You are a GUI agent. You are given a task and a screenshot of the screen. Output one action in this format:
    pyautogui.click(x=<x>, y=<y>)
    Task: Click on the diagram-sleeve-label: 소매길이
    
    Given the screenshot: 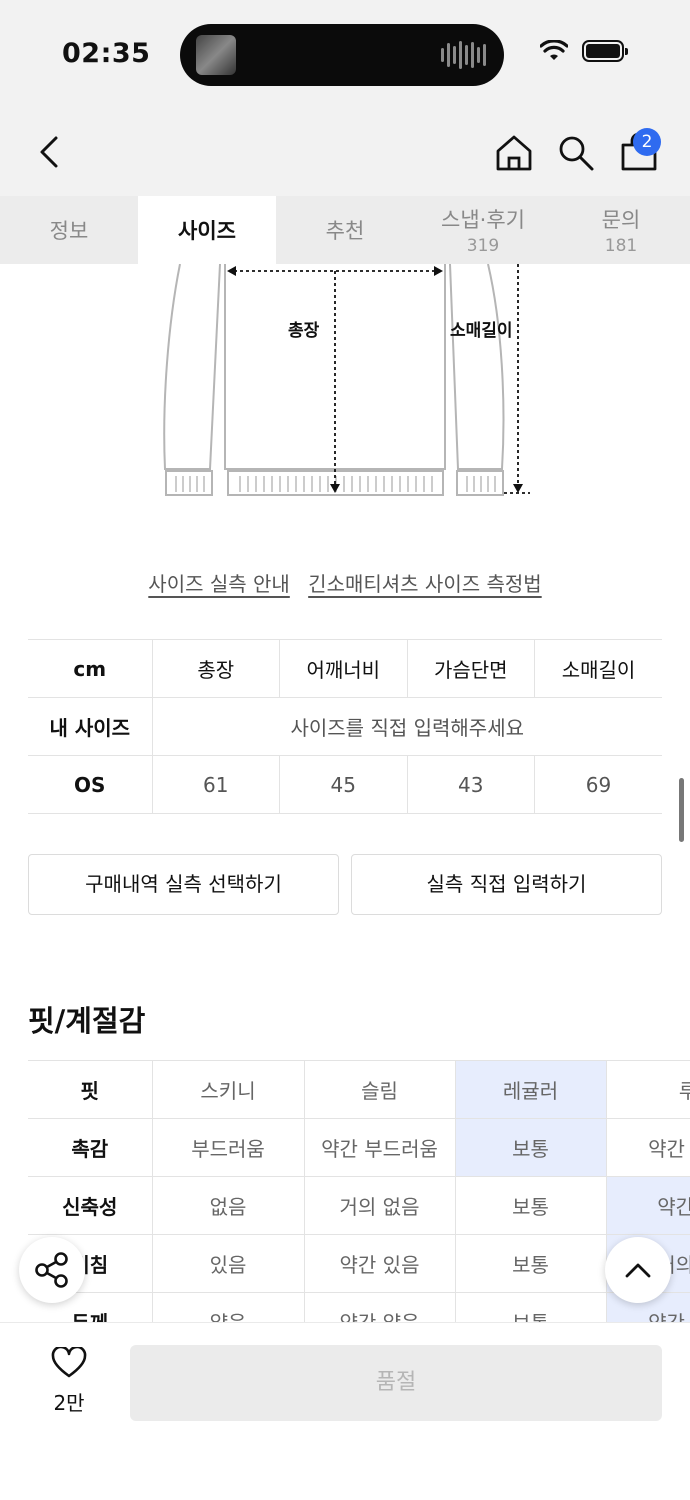 What is the action you would take?
    pyautogui.click(x=481, y=331)
    